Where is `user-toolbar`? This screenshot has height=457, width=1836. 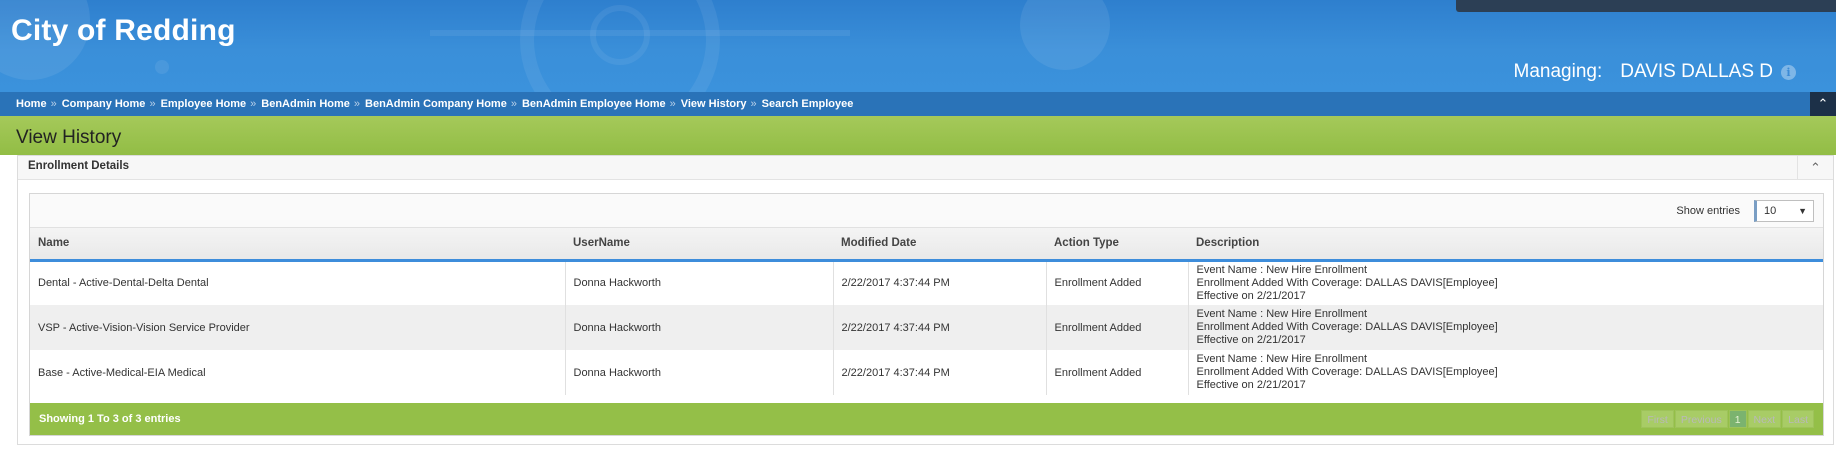 user-toolbar is located at coordinates (1646, 6).